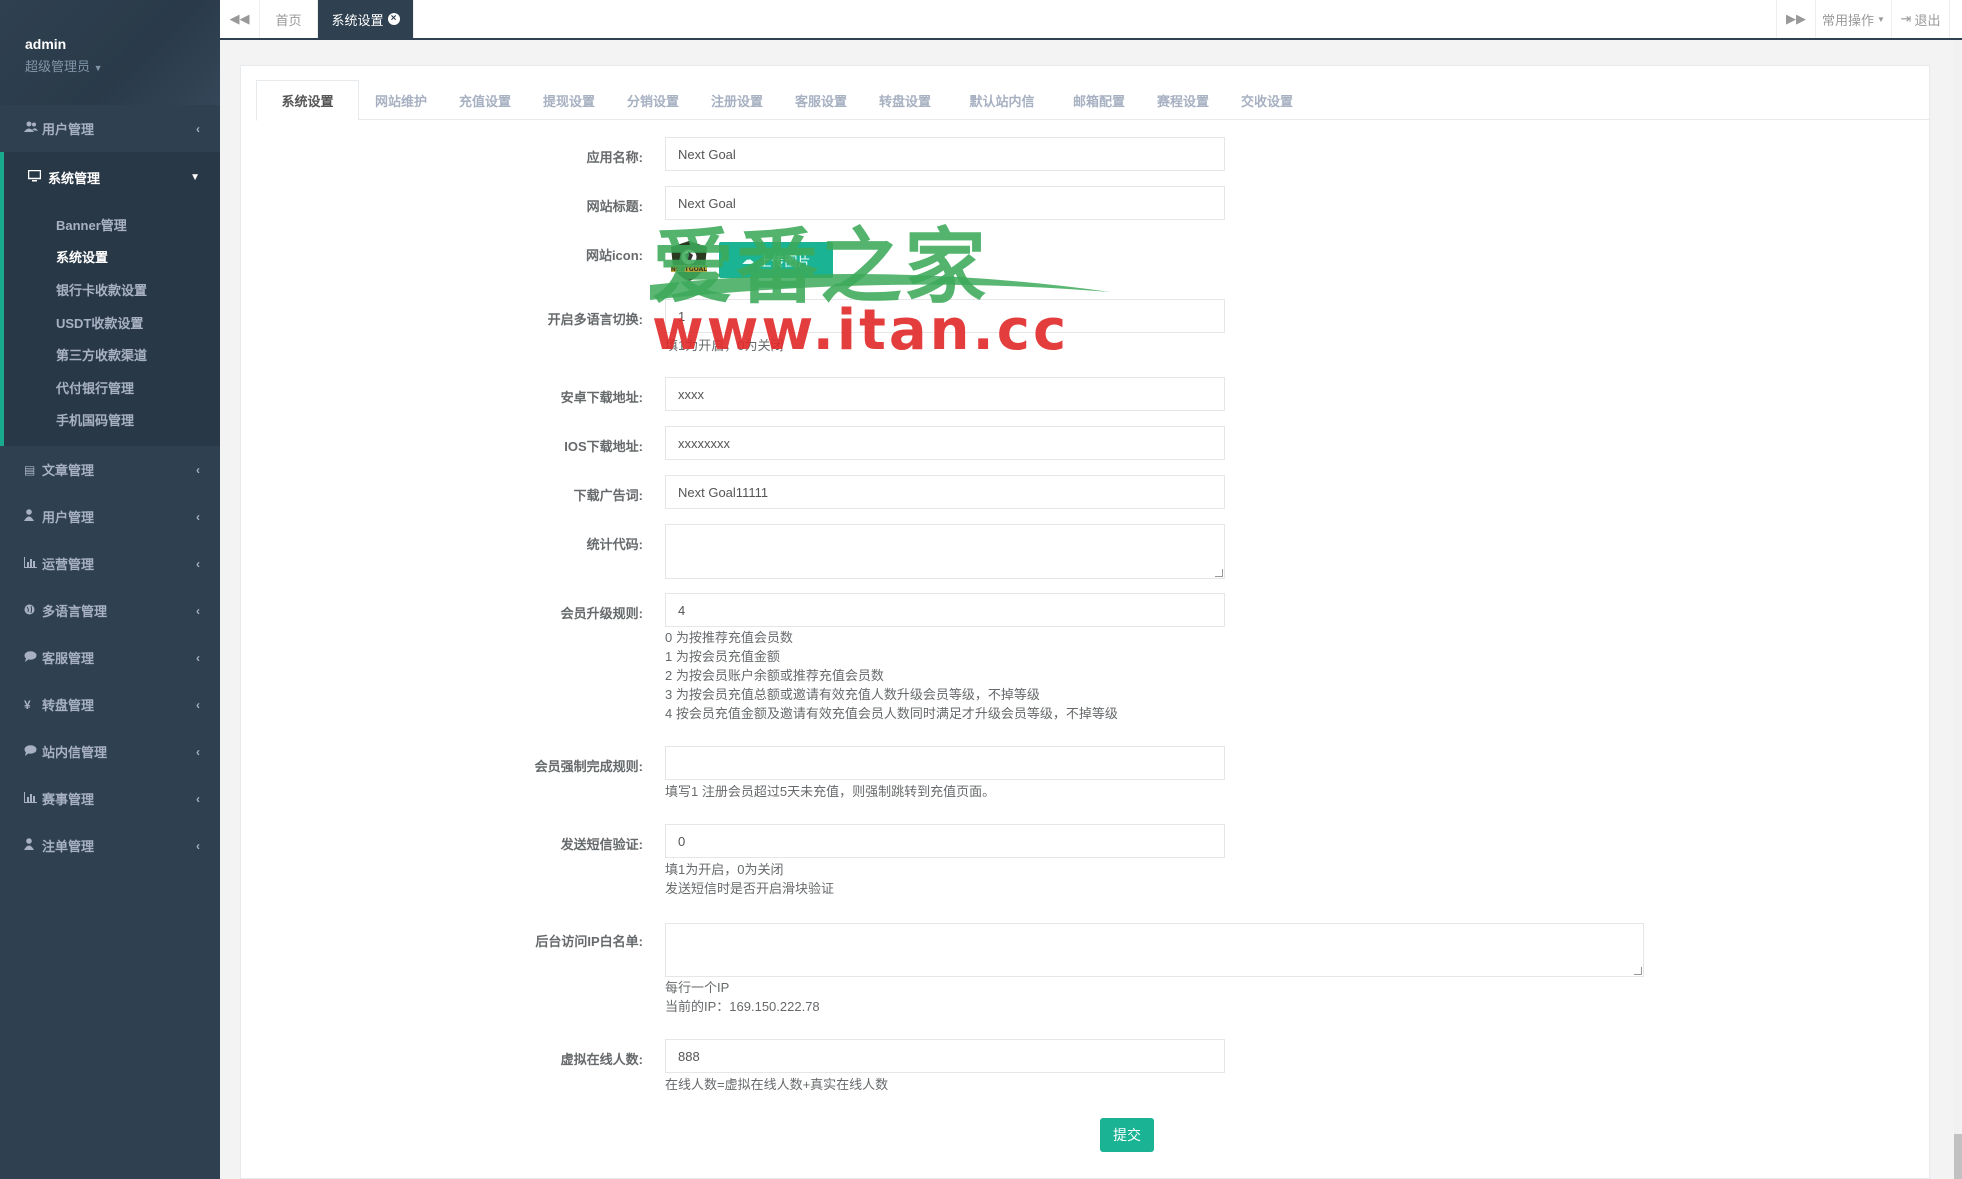 The image size is (1962, 1179). Describe the element at coordinates (112, 224) in the screenshot. I see `sidebar-subitem-banner: Banner管理` at that location.